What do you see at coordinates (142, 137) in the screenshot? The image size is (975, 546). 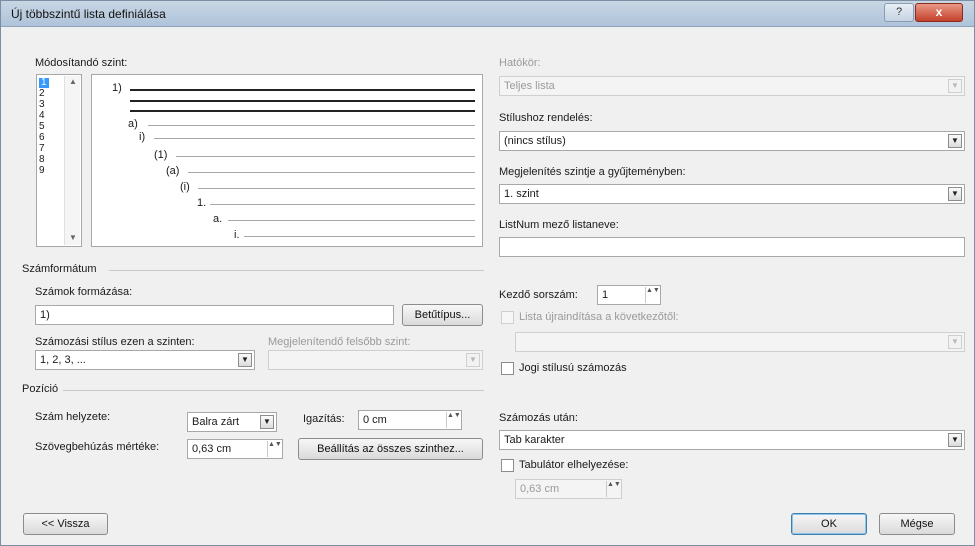 I see `preview-label-3: i)` at bounding box center [142, 137].